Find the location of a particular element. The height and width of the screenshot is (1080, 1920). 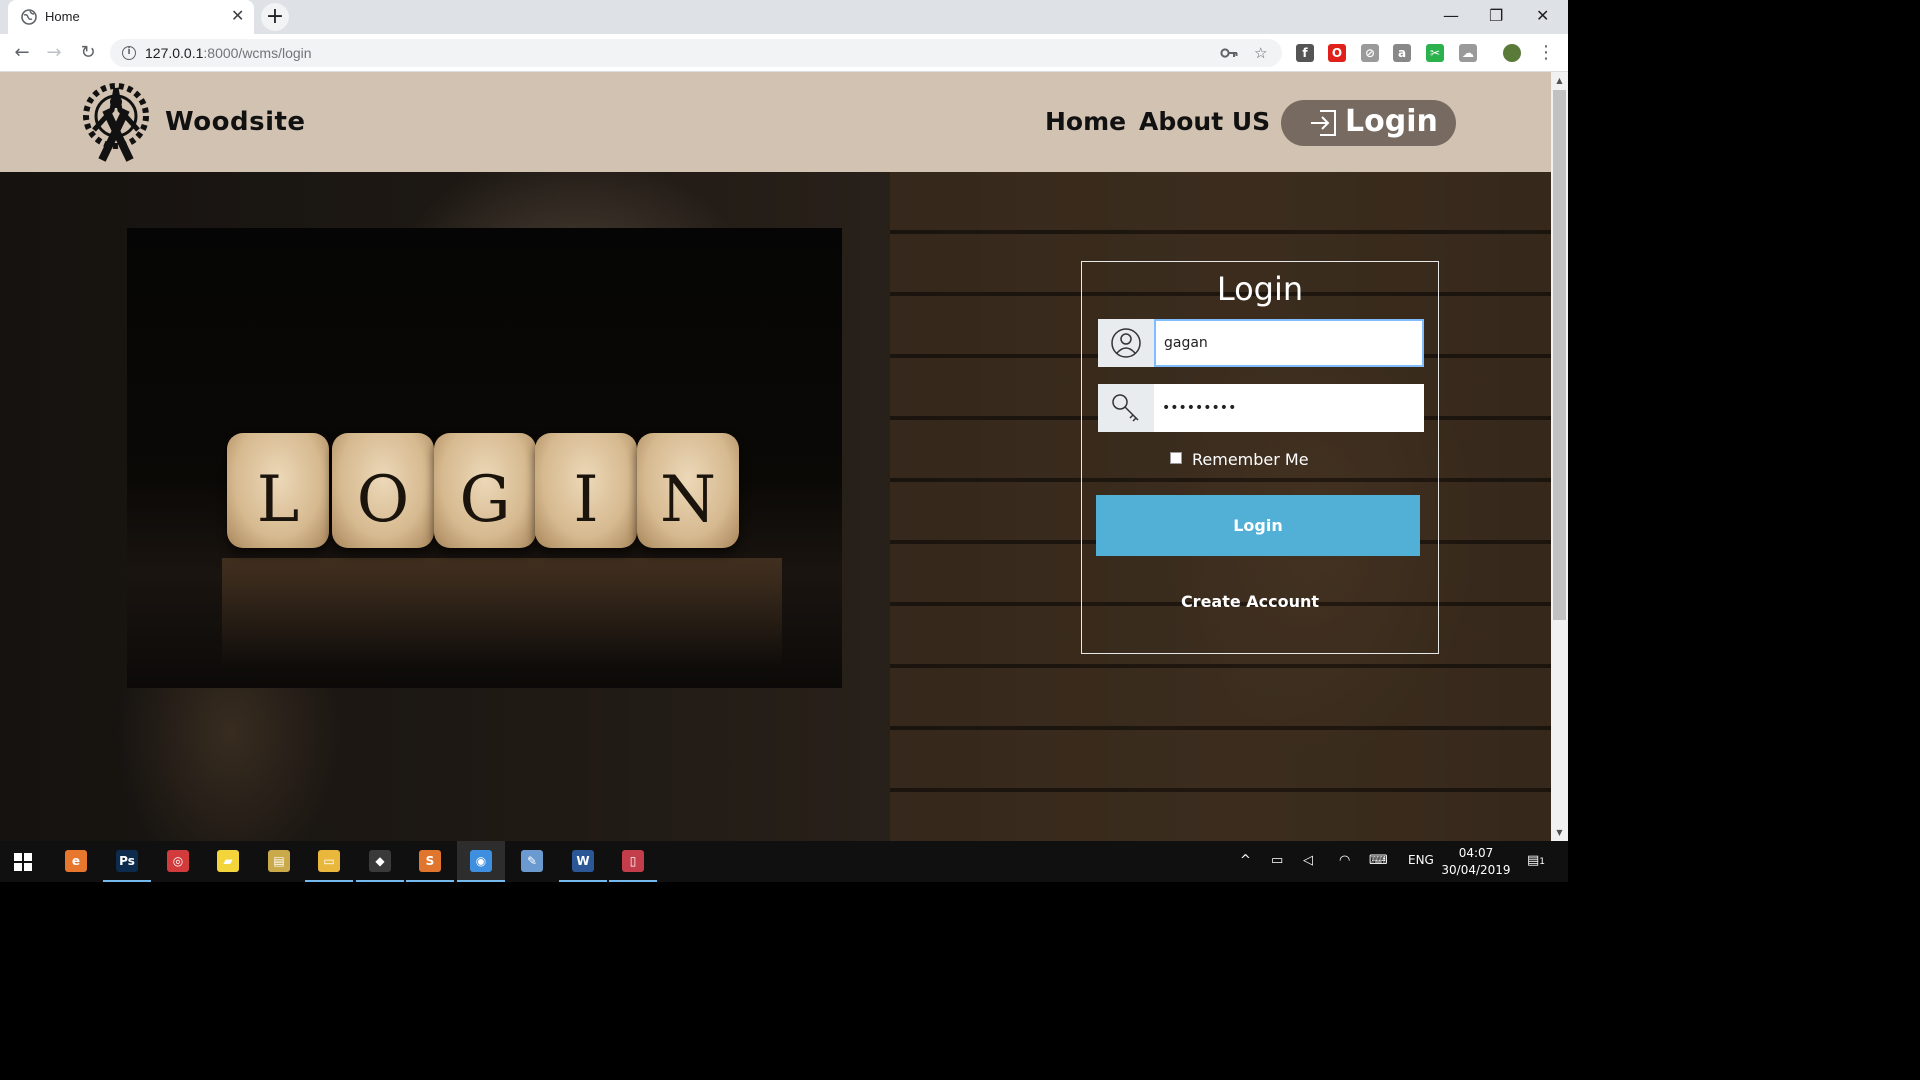

user-icon is located at coordinates (1126, 343).